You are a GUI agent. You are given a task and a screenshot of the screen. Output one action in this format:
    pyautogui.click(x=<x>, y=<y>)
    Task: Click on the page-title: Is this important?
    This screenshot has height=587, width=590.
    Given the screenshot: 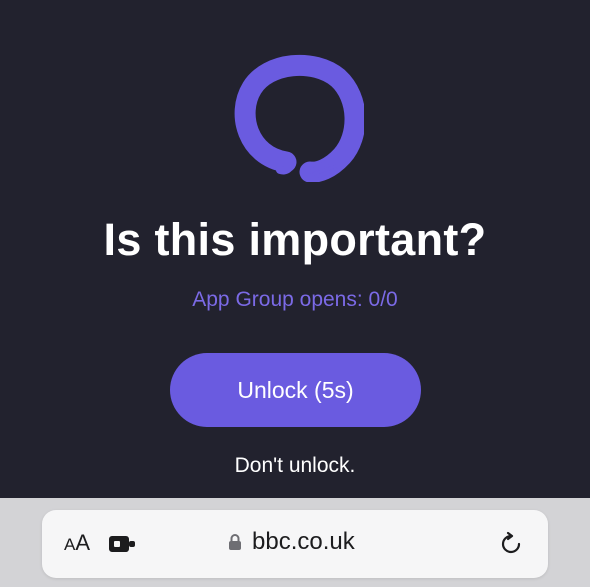 What is the action you would take?
    pyautogui.click(x=295, y=239)
    